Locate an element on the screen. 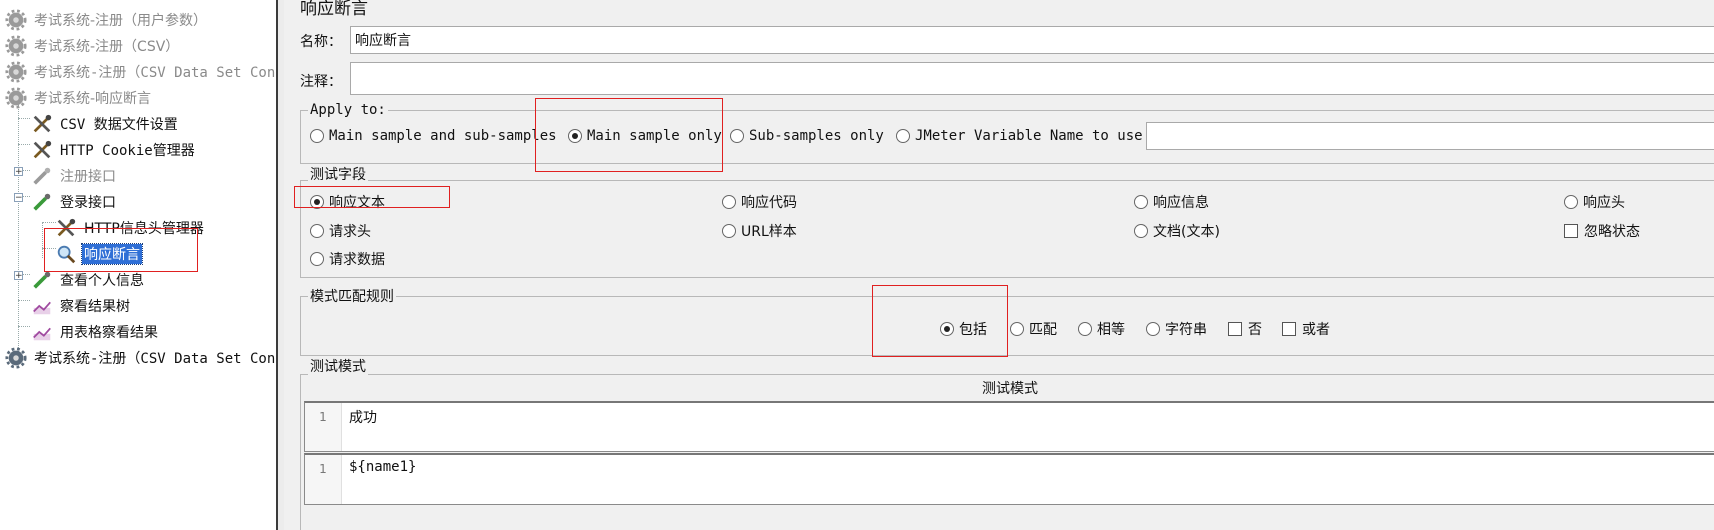 Image resolution: width=1714 pixels, height=530 pixels. rule-not-checkbox: 否 is located at coordinates (1245, 329).